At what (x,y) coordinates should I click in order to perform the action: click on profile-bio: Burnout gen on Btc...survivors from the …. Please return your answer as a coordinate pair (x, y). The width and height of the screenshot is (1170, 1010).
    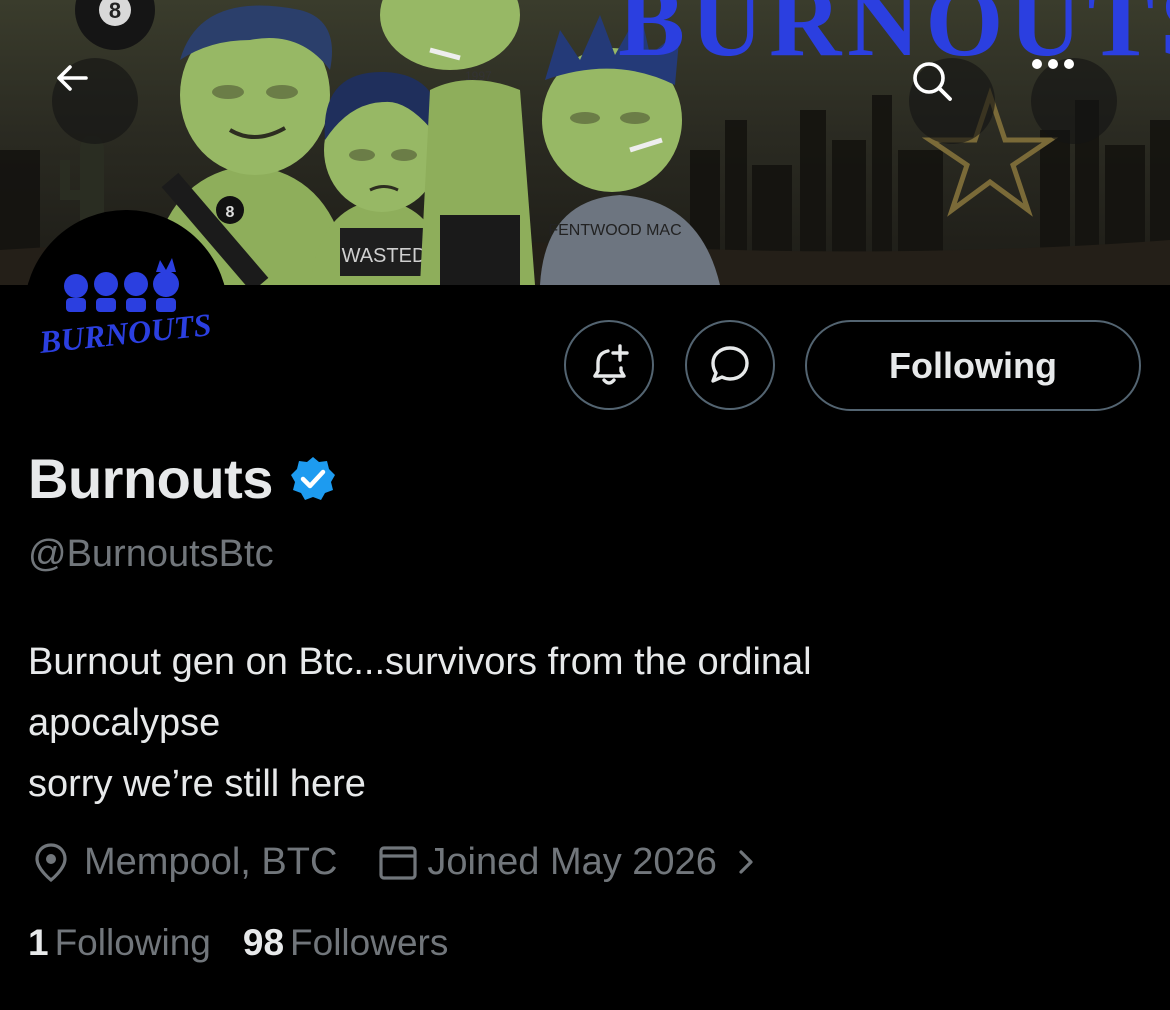
    Looking at the image, I should click on (420, 723).